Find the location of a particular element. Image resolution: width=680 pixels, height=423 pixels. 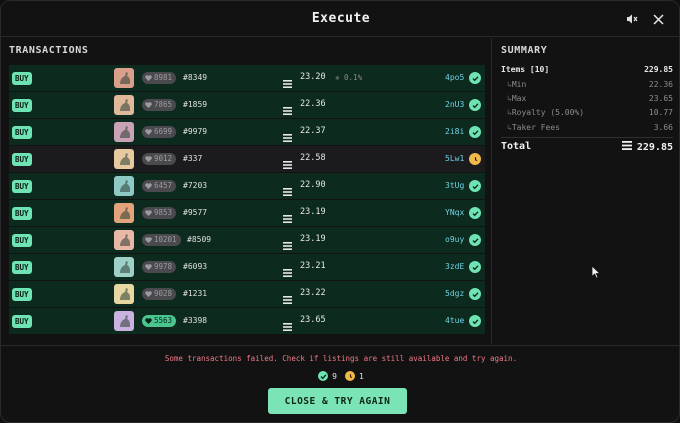

rarity-rank: 9978 is located at coordinates (163, 266).